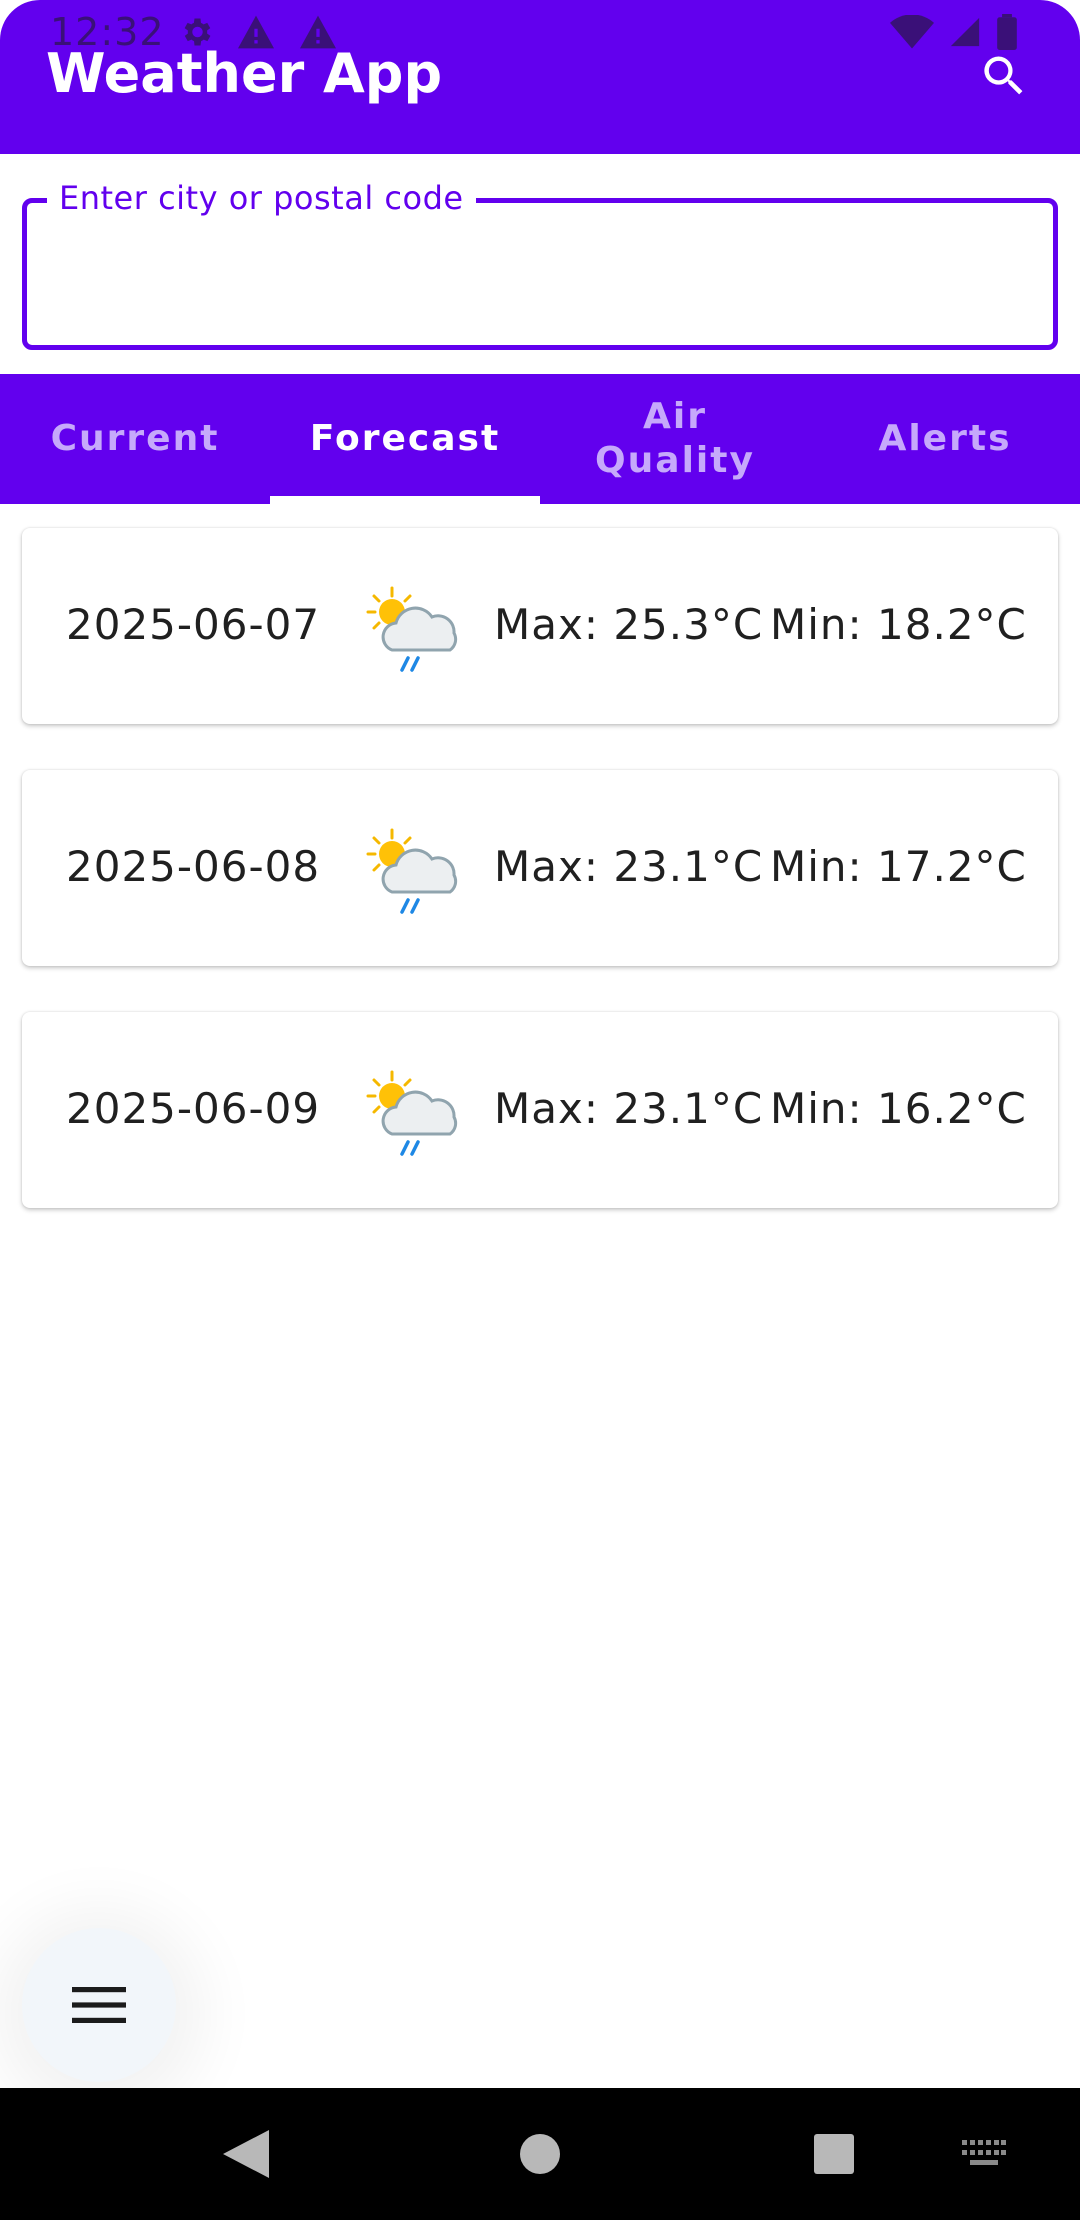 This screenshot has width=1080, height=2220. What do you see at coordinates (135, 439) in the screenshot?
I see `tab-current: Current` at bounding box center [135, 439].